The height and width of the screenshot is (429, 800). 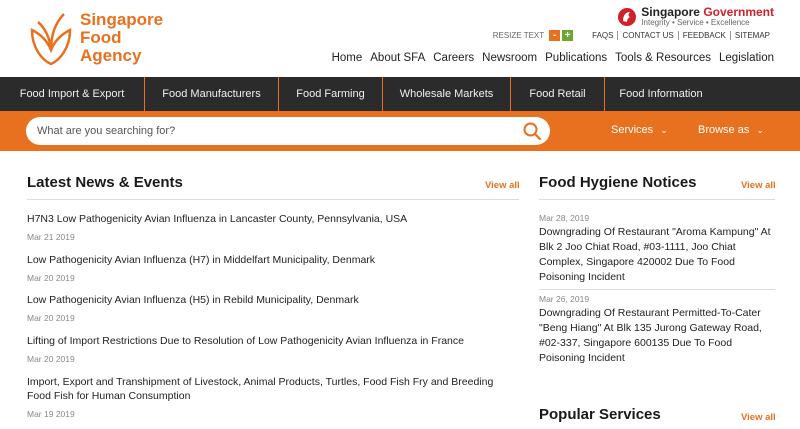 What do you see at coordinates (555, 35) in the screenshot?
I see `decrease-text-button: -` at bounding box center [555, 35].